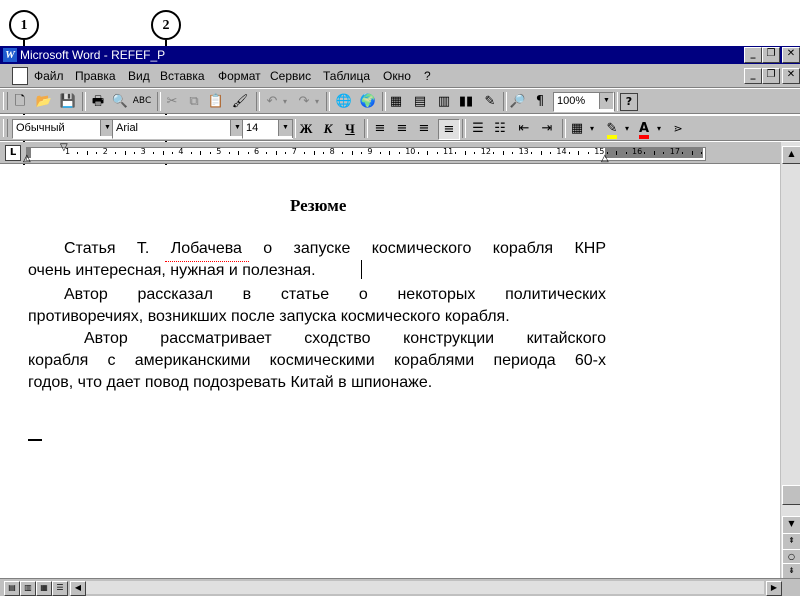 Image resolution: width=800 pixels, height=600 pixels. Describe the element at coordinates (285, 101) in the screenshot. I see `undo-dropdown-icon: ▾` at that location.